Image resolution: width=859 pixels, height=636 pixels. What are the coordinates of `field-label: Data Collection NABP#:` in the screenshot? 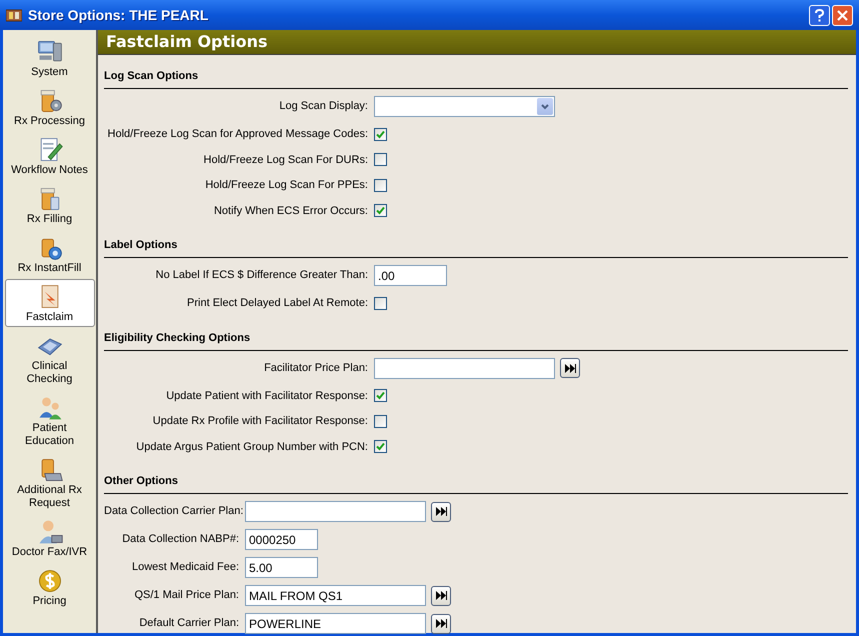 It's located at (180, 540).